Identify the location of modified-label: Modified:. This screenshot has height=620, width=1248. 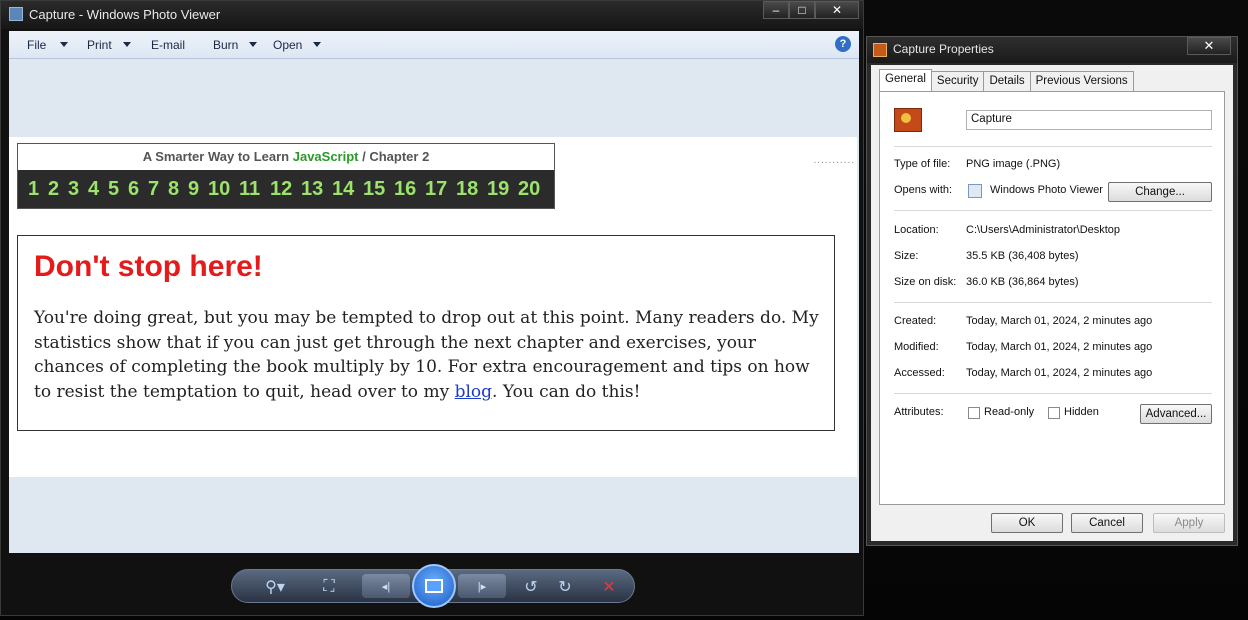
(916, 347).